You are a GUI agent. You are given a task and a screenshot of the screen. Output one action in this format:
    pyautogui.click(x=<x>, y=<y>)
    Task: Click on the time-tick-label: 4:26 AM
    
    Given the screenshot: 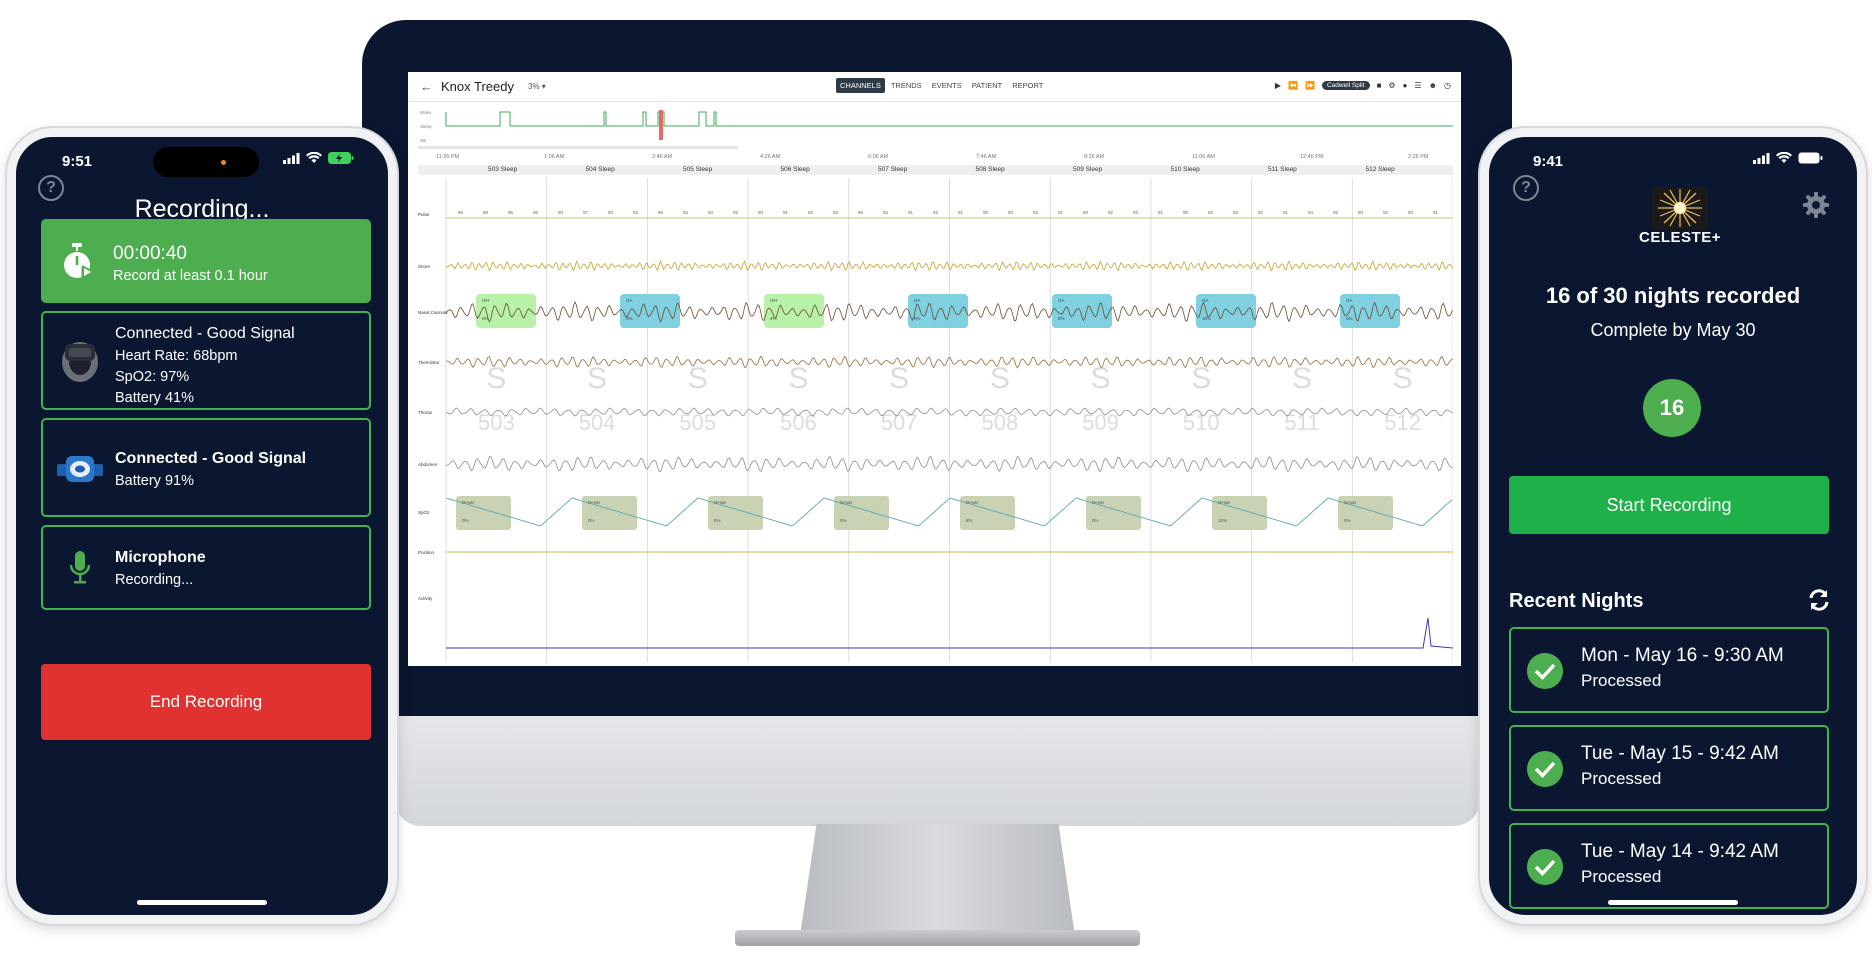 What is the action you would take?
    pyautogui.click(x=770, y=157)
    